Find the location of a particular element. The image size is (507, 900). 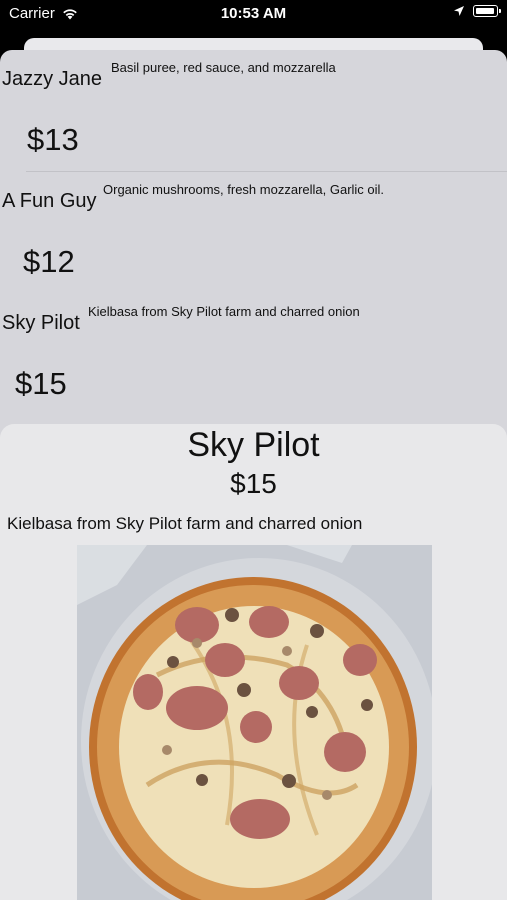

status-bar: Carrier 10:53 AM is located at coordinates (253, 15).